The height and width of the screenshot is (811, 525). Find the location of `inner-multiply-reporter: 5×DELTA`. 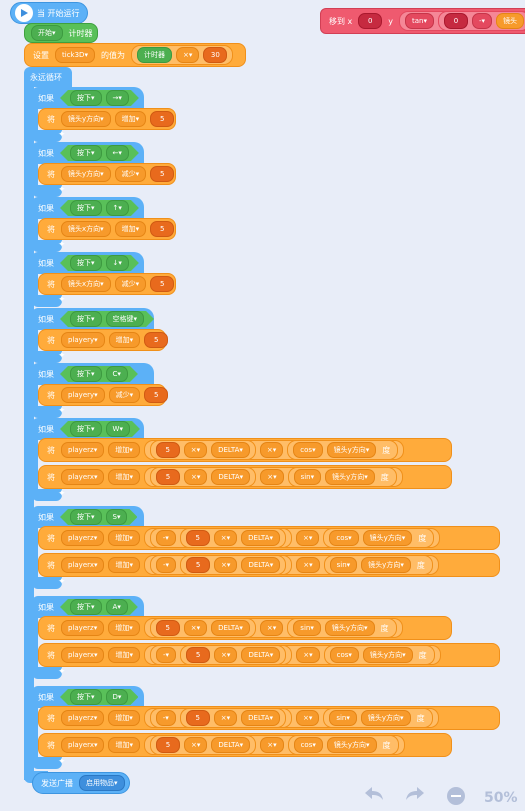

inner-multiply-reporter: 5×DELTA is located at coordinates (202, 628).